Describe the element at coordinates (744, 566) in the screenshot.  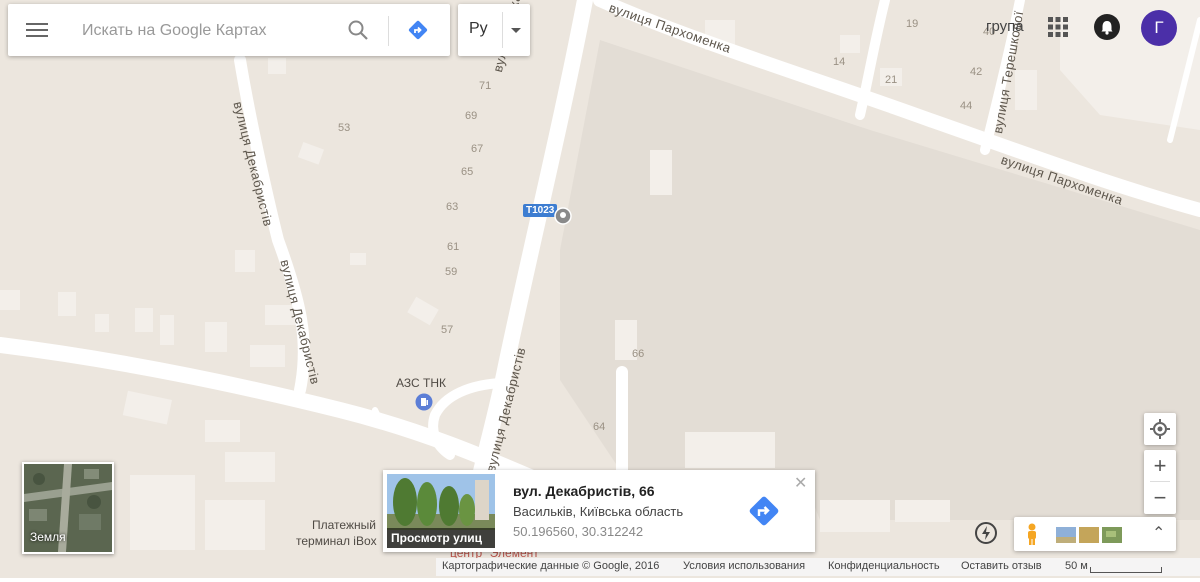
I see `terms-link: Условия использования` at that location.